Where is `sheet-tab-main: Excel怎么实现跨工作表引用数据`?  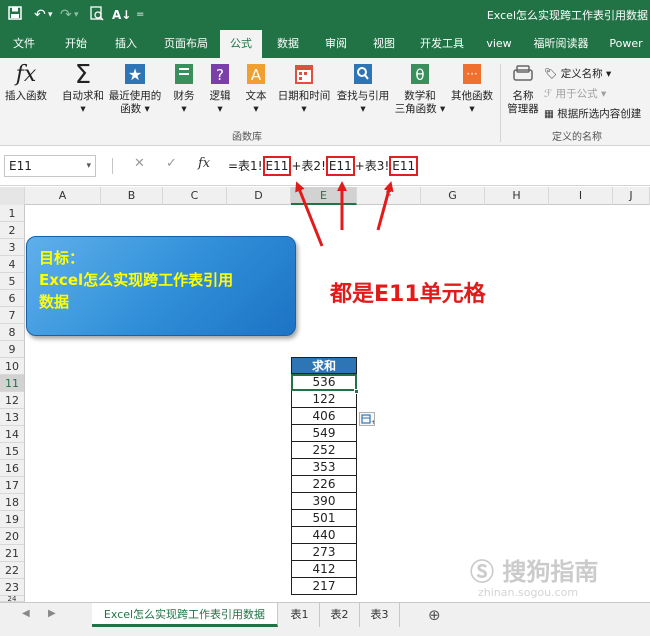 sheet-tab-main: Excel怎么实现跨工作表引用数据 is located at coordinates (185, 615).